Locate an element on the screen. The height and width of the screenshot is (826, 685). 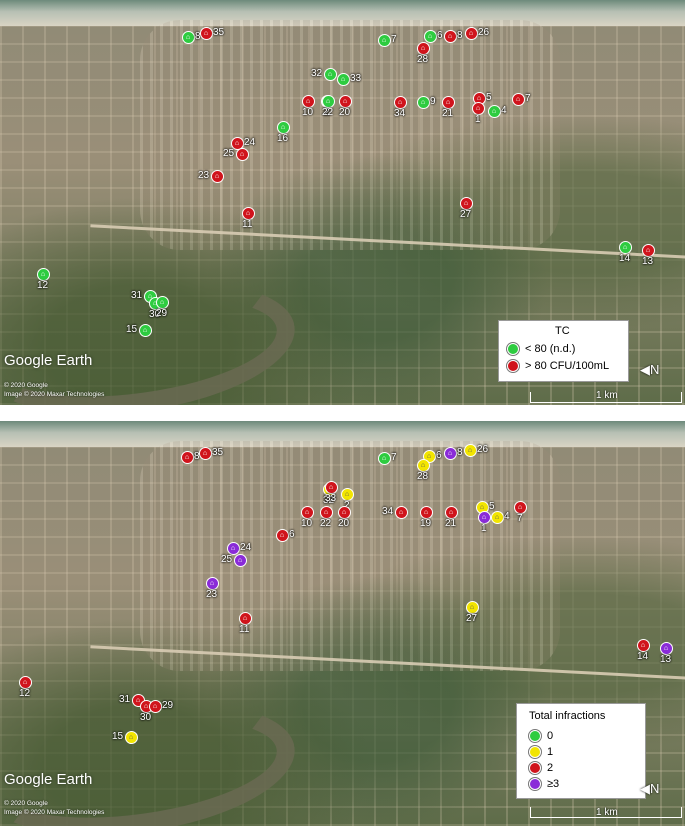
site-label: 12 is located at coordinates (43, 285).